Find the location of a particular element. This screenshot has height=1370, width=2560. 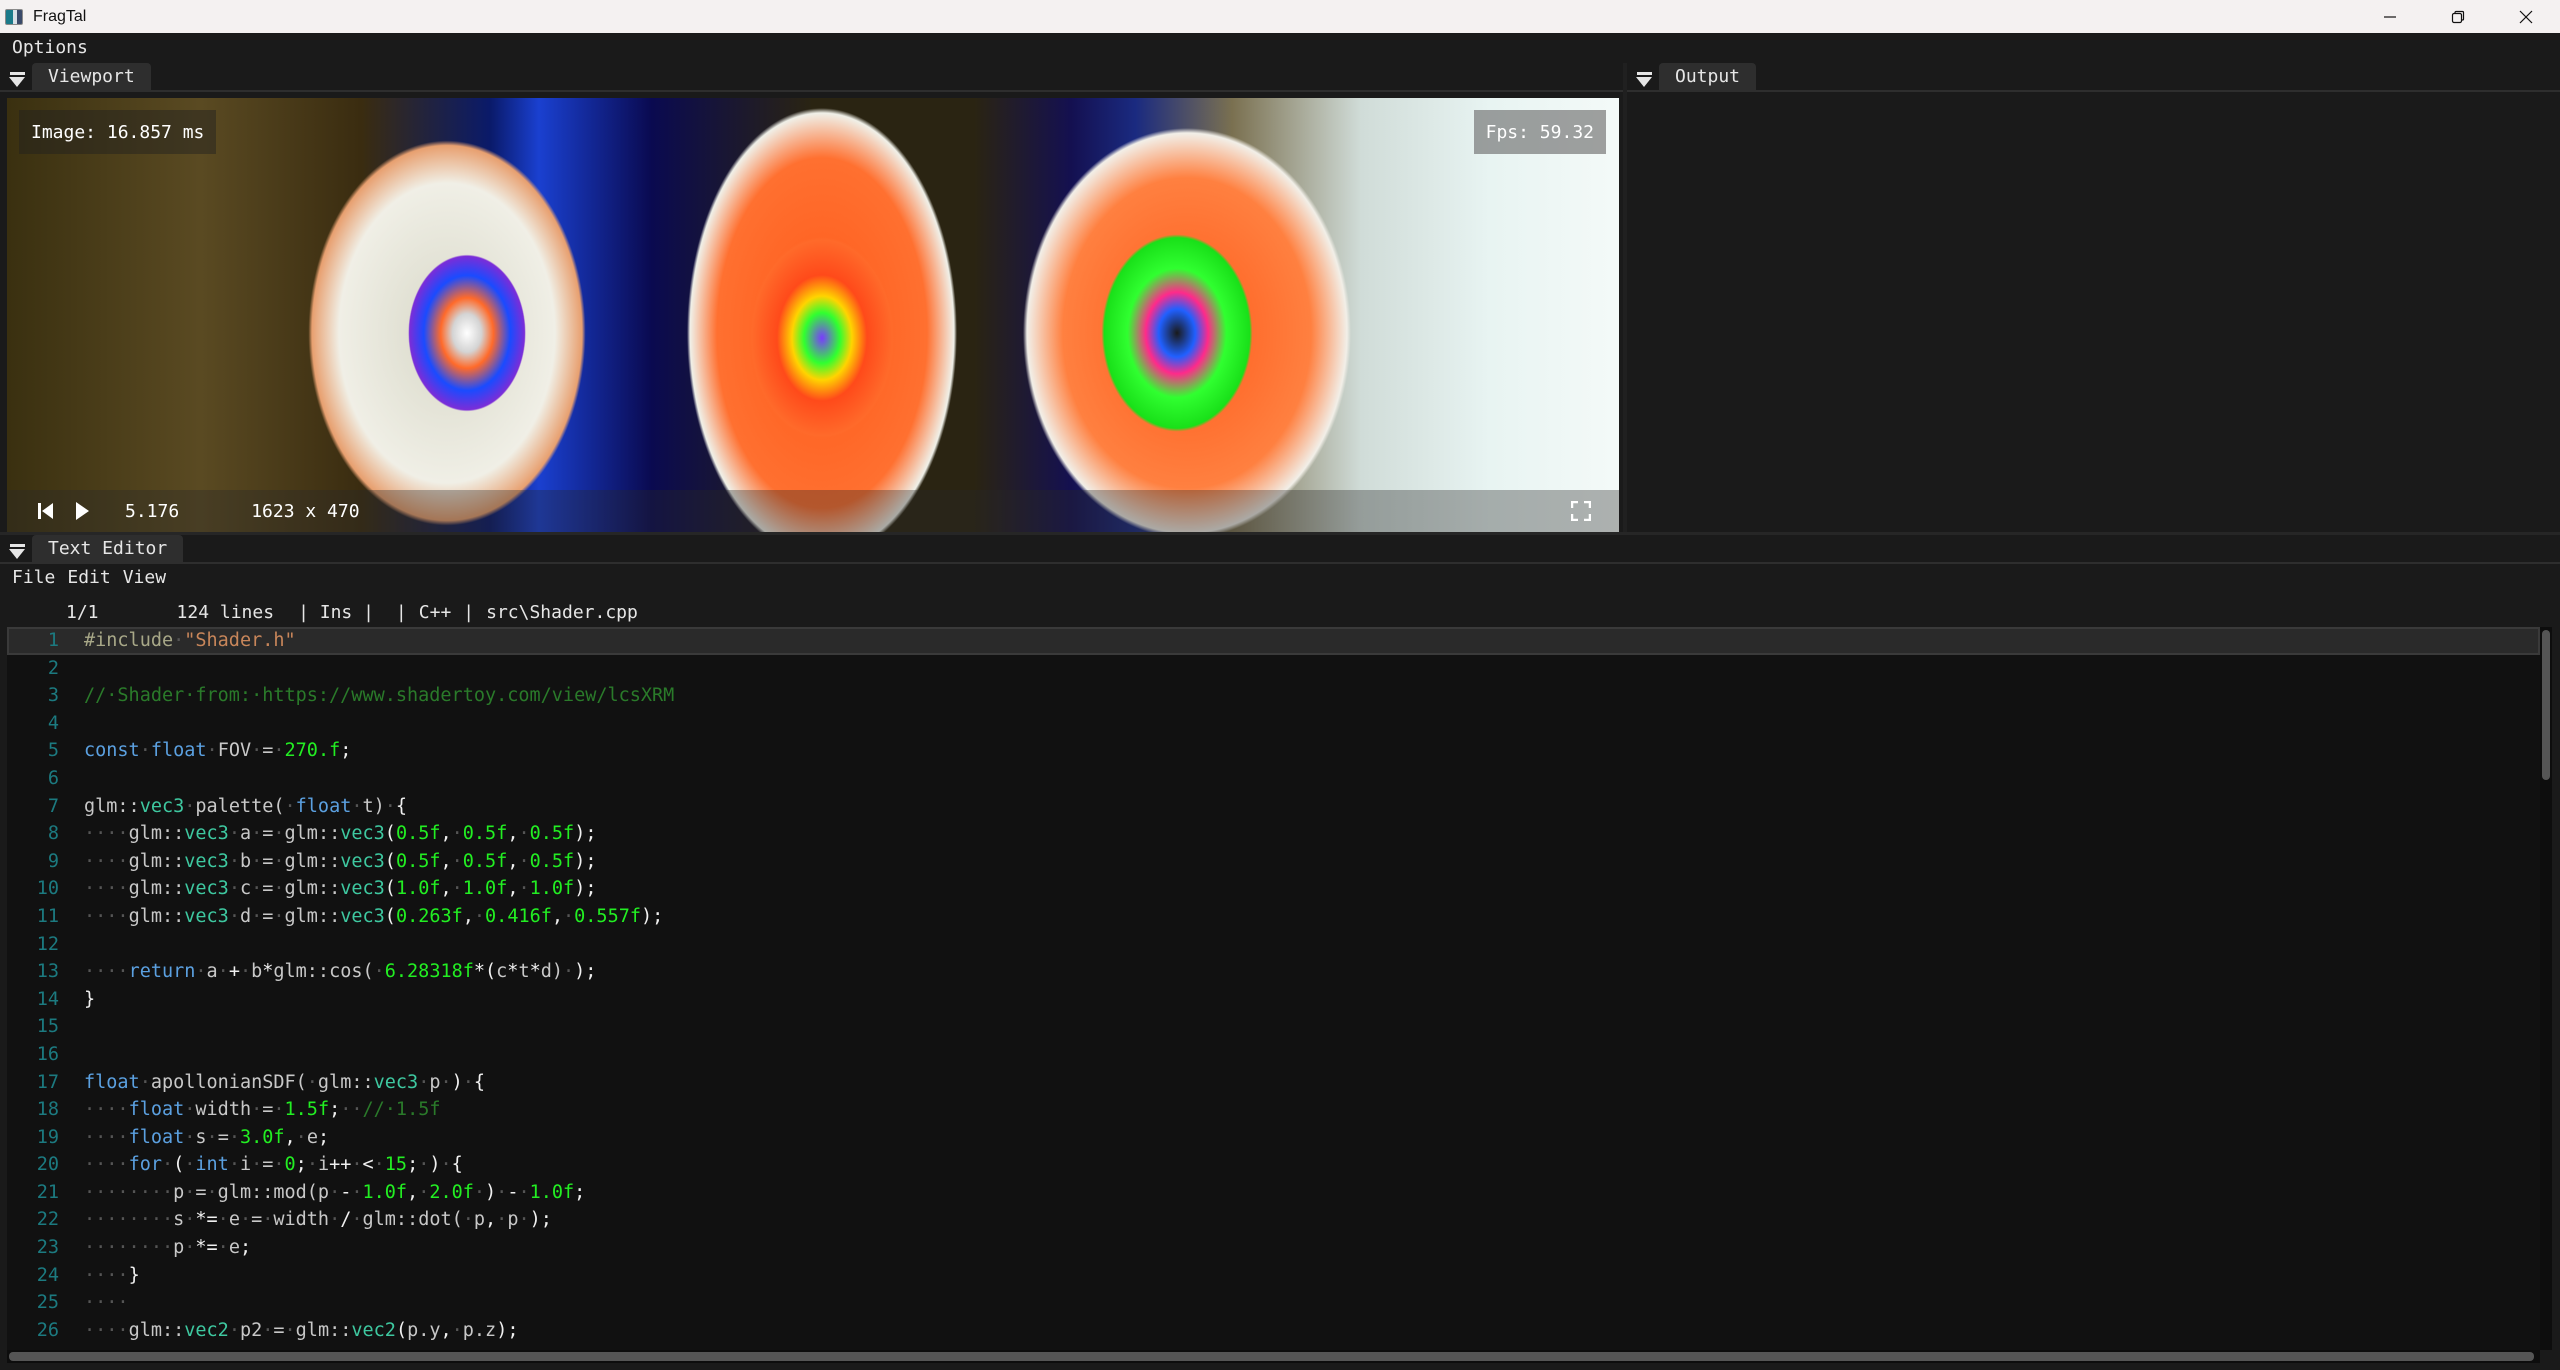

code-token: 0.557f is located at coordinates (607, 916).